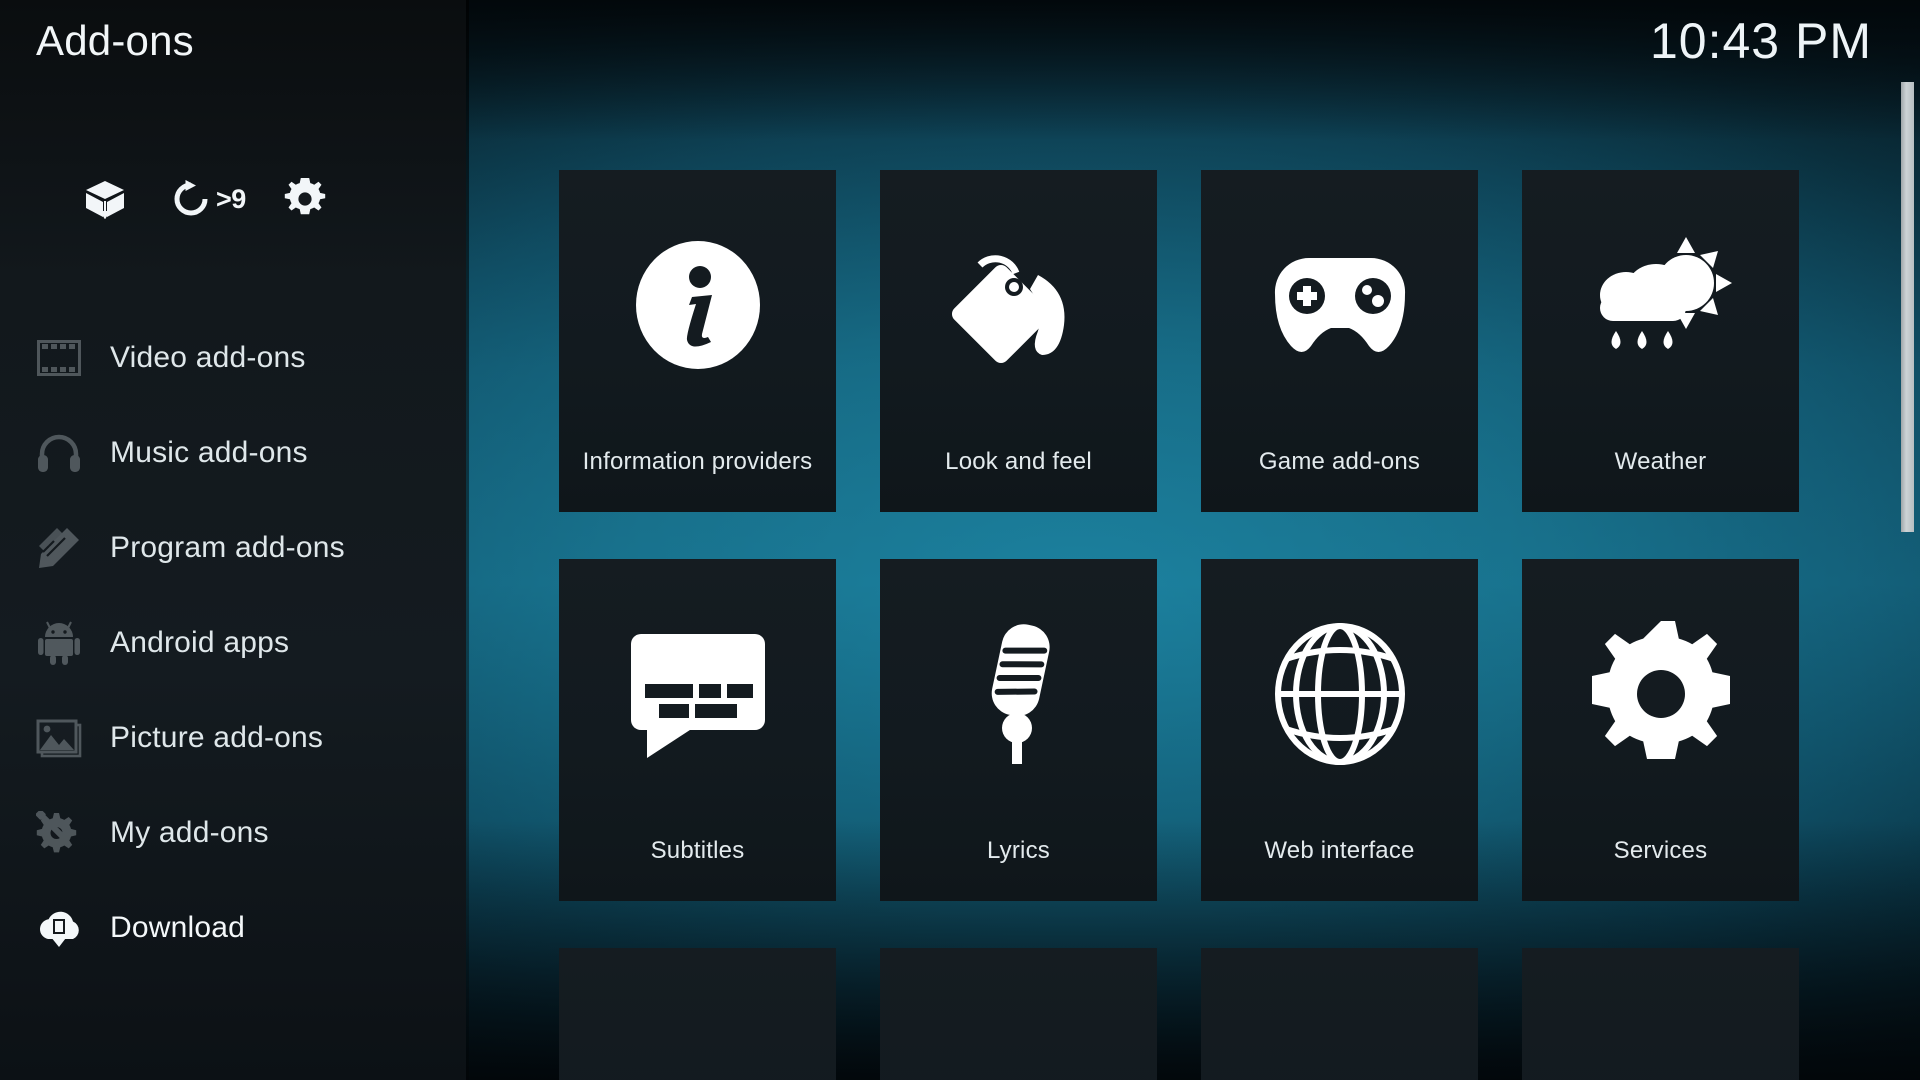 This screenshot has height=1080, width=1920. I want to click on gear-icon, so click(1660, 694).